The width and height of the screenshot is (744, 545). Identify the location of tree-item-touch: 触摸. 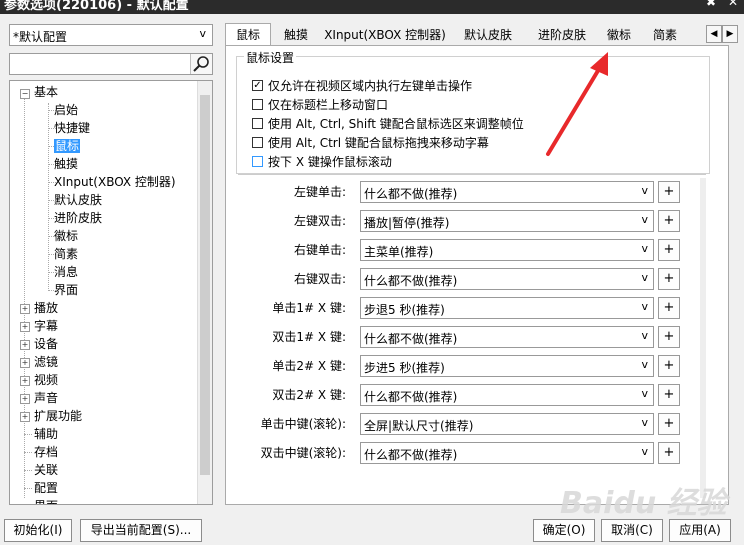
(66, 164).